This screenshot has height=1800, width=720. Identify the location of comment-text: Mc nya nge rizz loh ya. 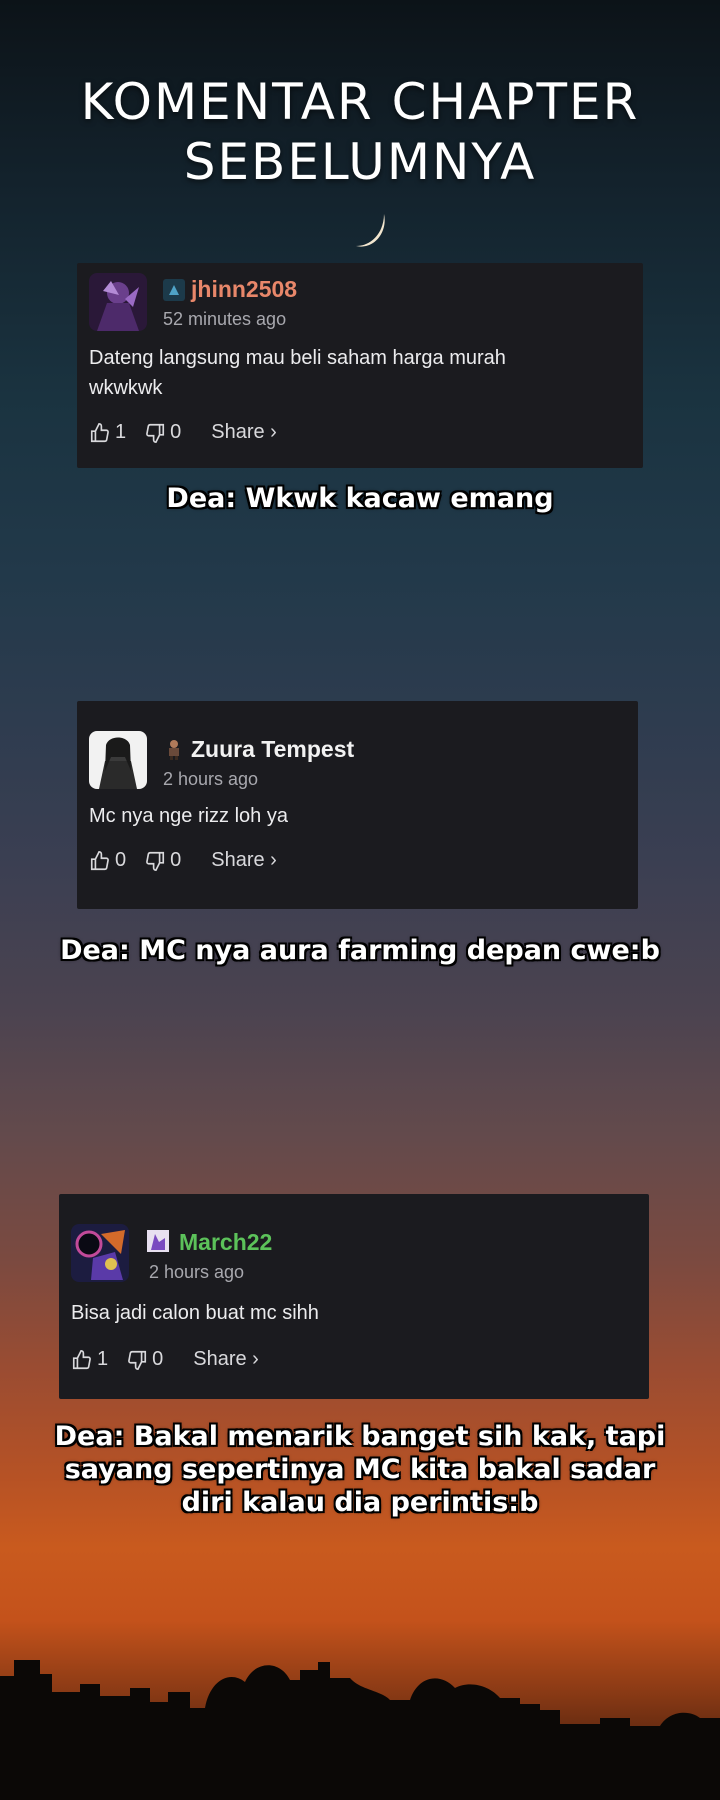
(359, 816).